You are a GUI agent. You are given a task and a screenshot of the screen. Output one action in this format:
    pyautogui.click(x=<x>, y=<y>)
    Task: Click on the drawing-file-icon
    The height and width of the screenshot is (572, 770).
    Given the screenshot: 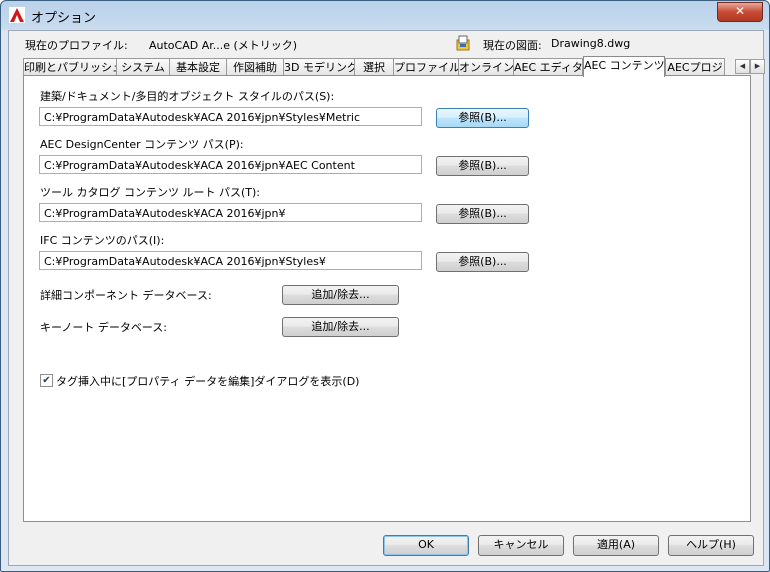 What is the action you would take?
    pyautogui.click(x=463, y=43)
    